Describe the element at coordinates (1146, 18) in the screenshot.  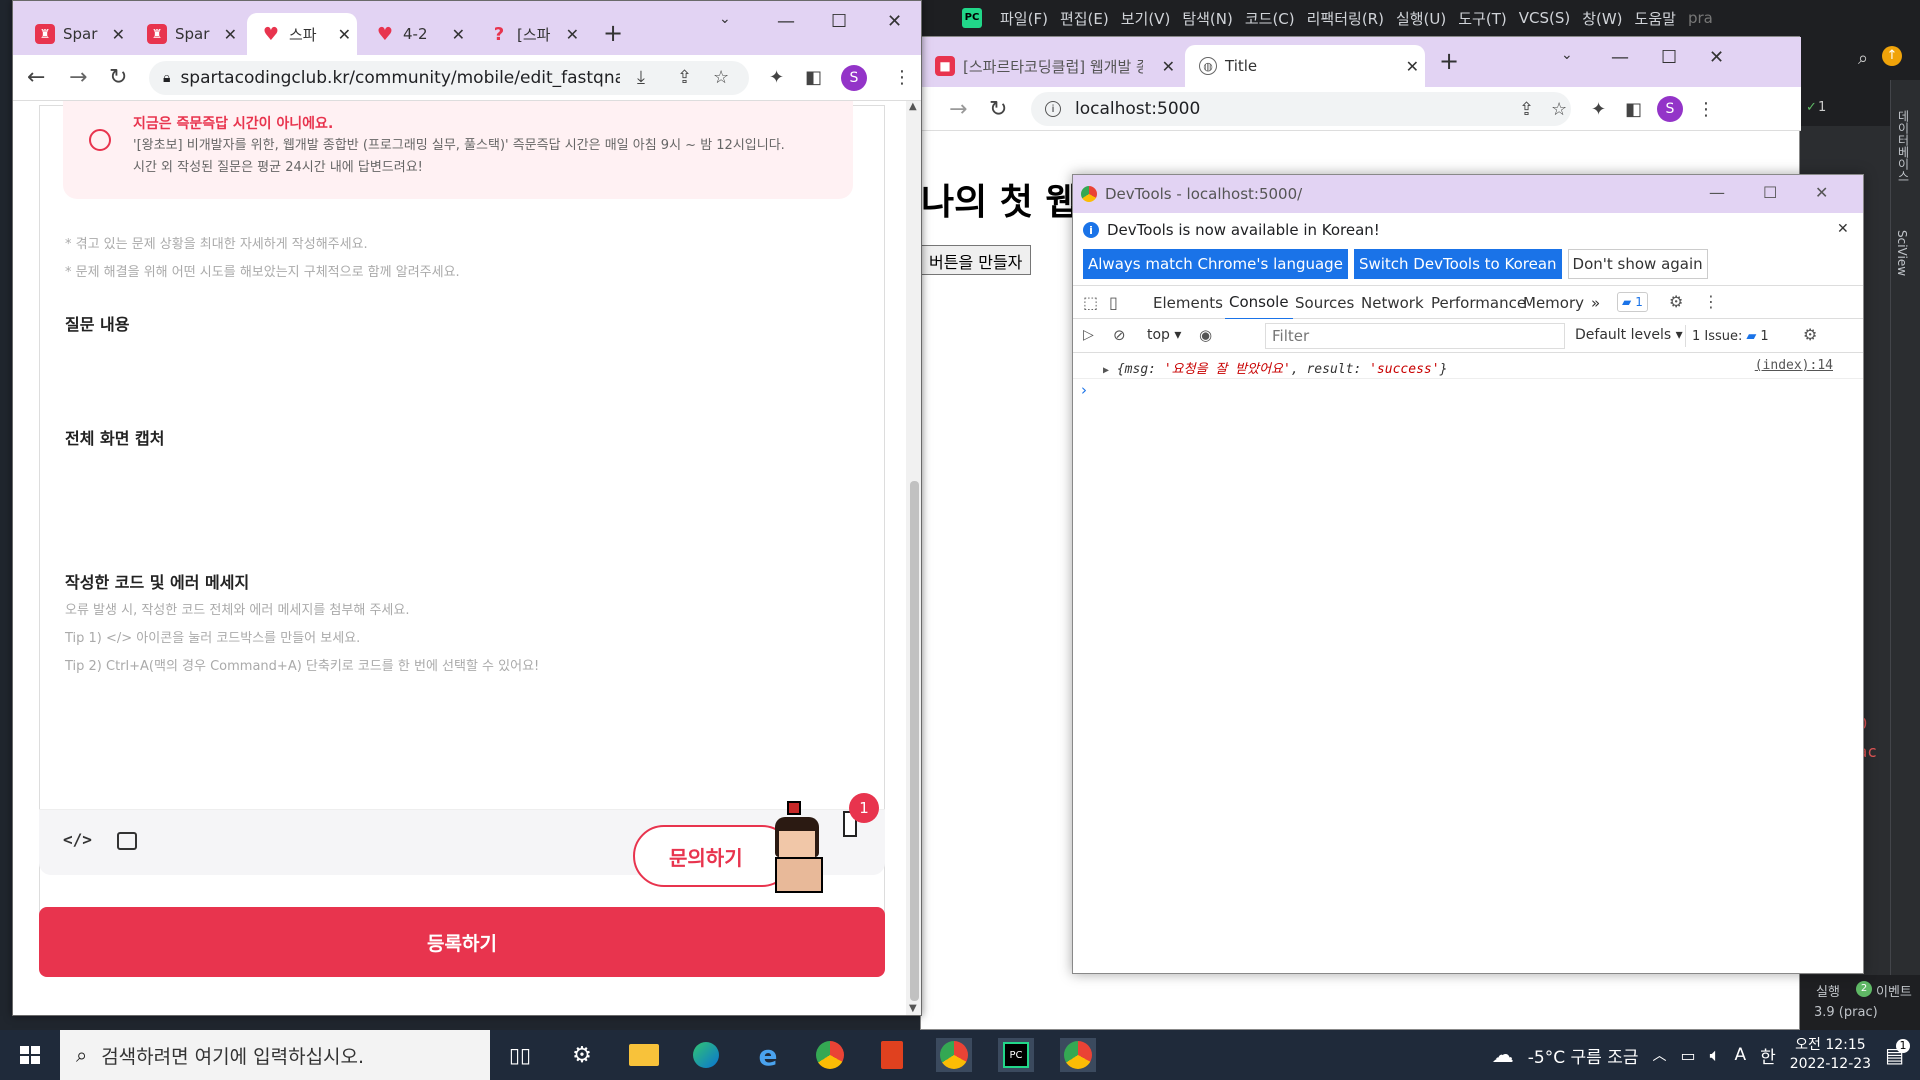
I see `ide-menu-view: 보기(V)` at that location.